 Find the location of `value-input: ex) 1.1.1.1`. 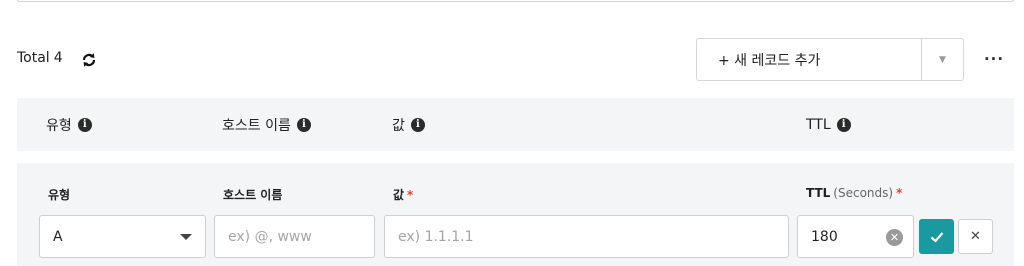

value-input: ex) 1.1.1.1 is located at coordinates (586, 236).